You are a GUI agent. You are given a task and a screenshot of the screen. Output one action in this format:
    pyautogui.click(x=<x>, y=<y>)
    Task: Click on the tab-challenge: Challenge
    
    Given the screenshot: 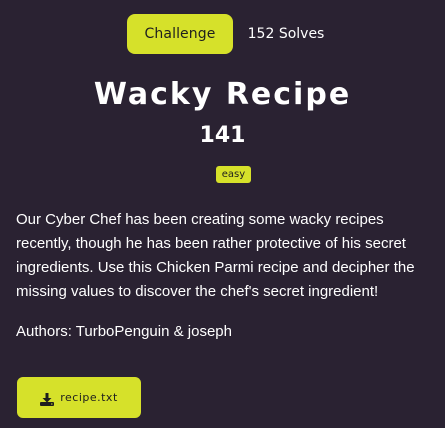 What is the action you would take?
    pyautogui.click(x=180, y=34)
    